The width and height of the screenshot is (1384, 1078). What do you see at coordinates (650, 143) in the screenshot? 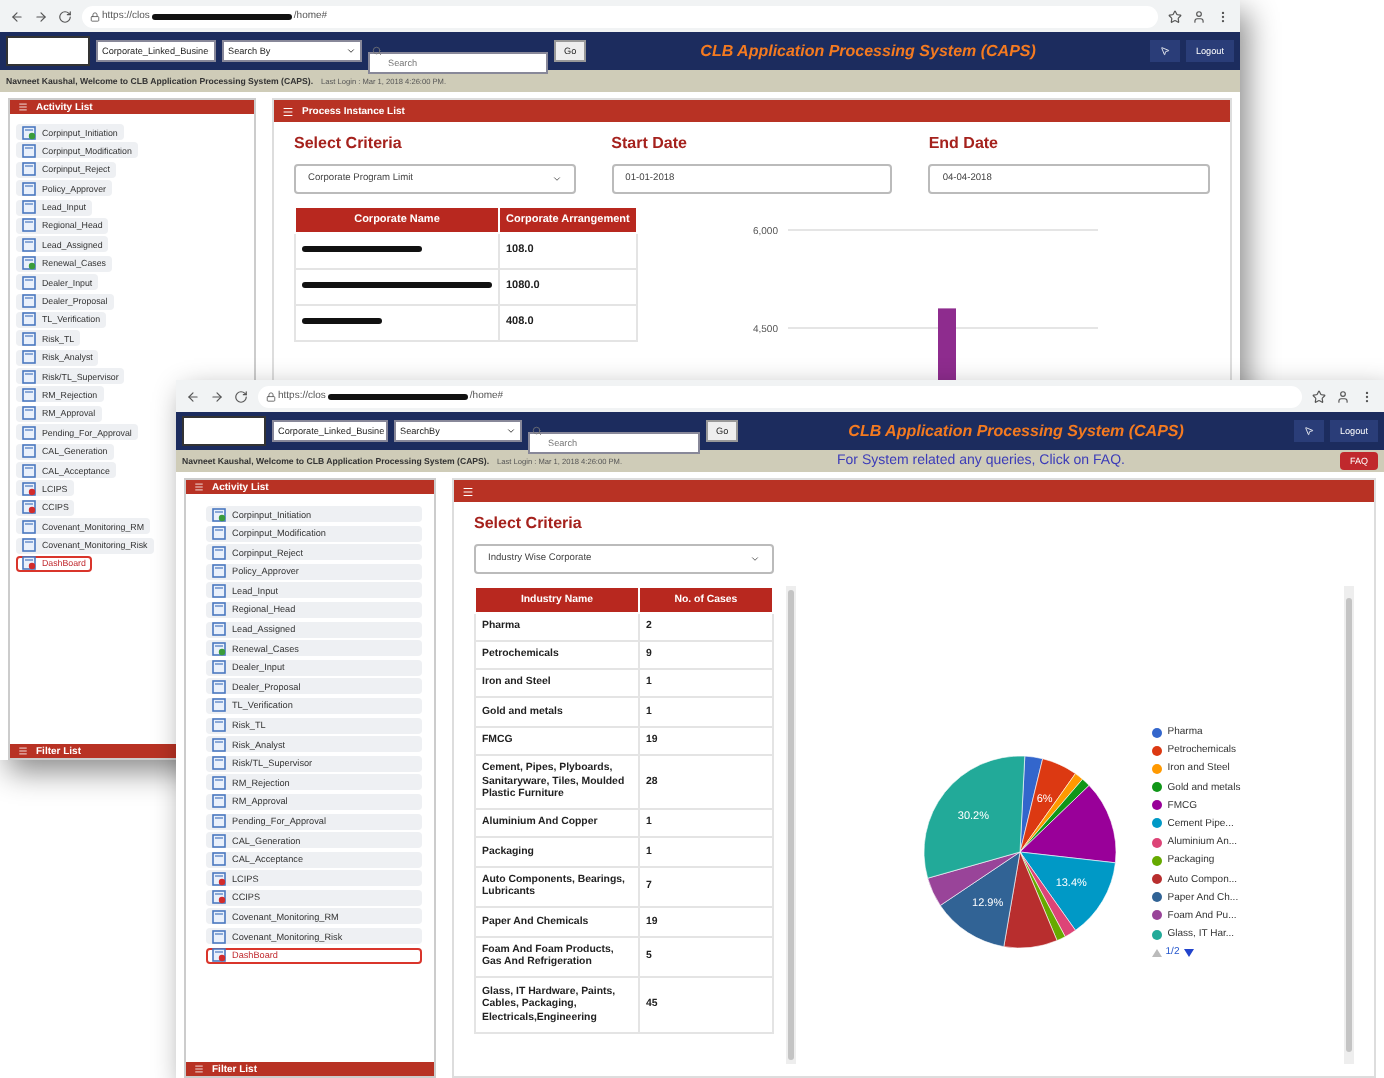
I see `field-label: Start Date` at bounding box center [650, 143].